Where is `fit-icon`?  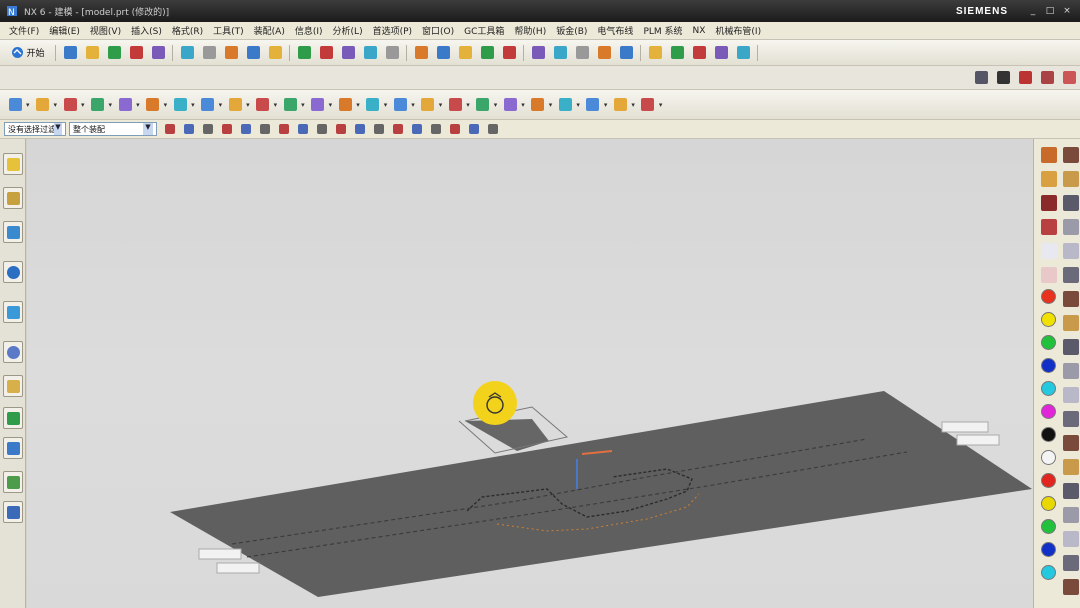 fit-icon is located at coordinates (392, 53).